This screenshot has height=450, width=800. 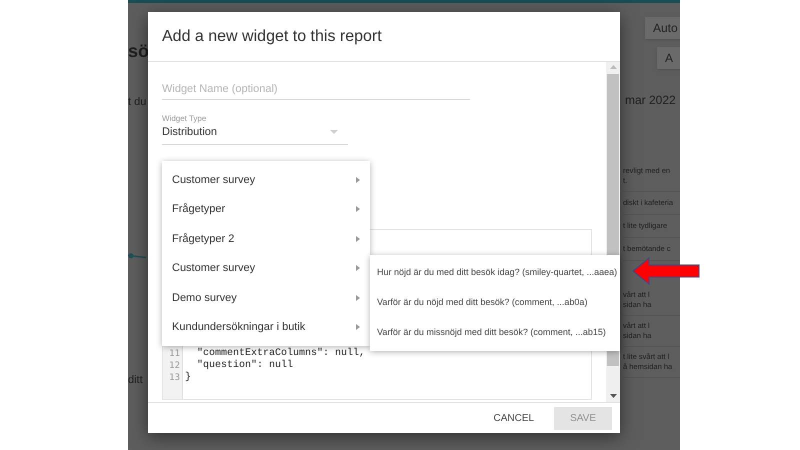 I want to click on scroll-up-icon, so click(x=613, y=67).